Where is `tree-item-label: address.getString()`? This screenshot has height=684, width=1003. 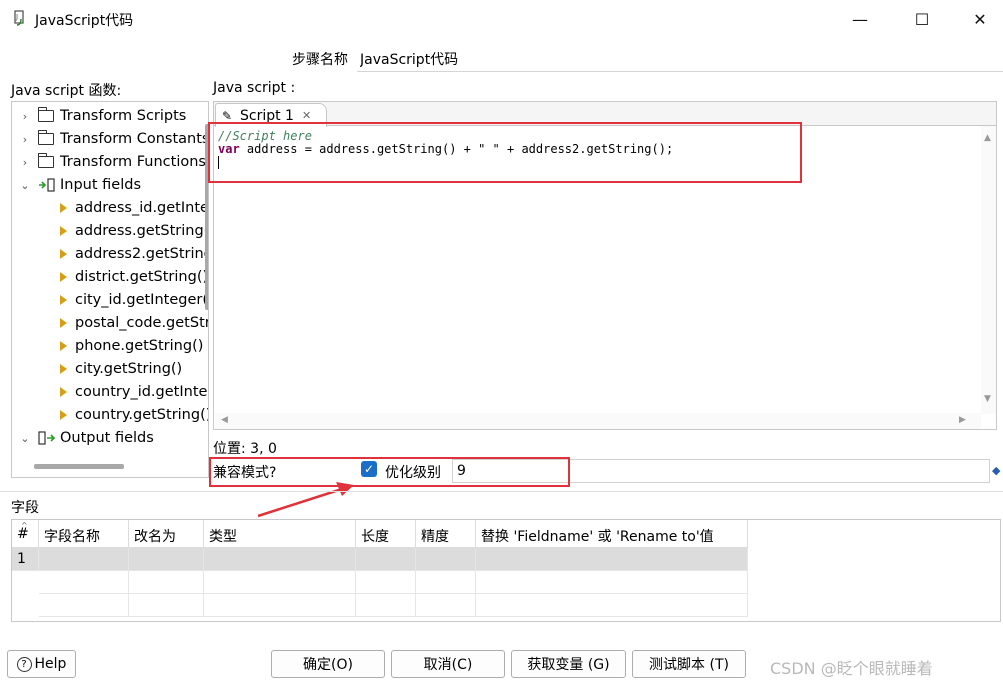 tree-item-label: address.getString() is located at coordinates (142, 231).